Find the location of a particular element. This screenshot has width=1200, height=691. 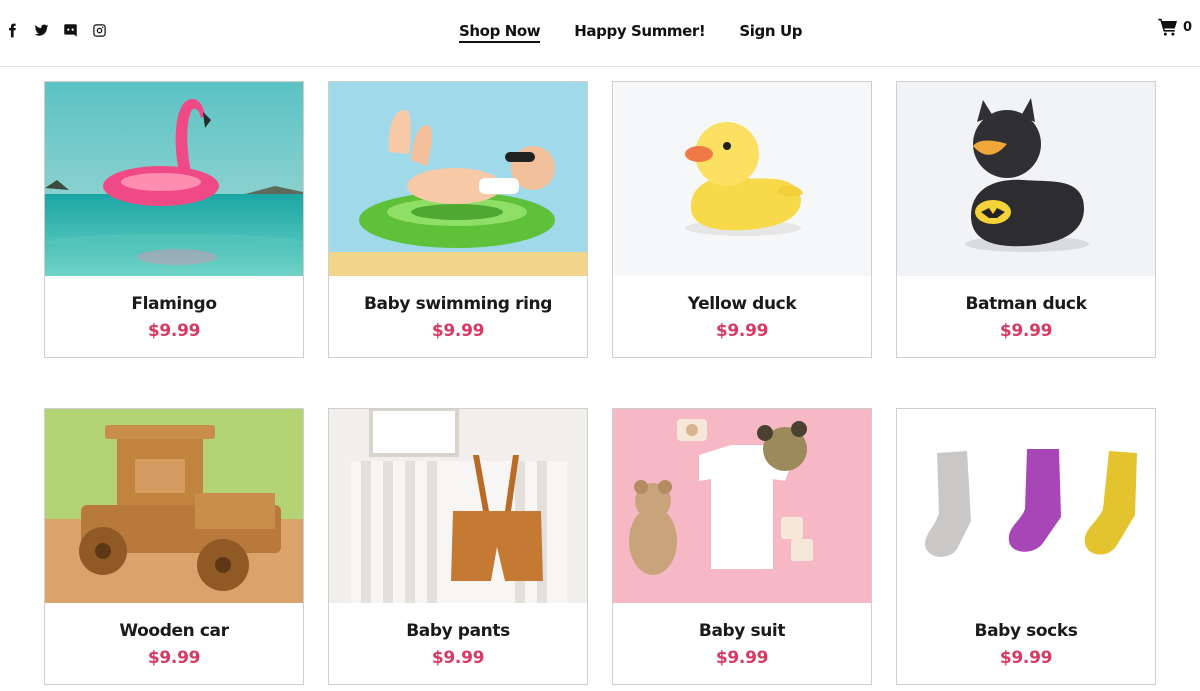

top-header: Shop Now Happy Summer! Sign Up 0 is located at coordinates (600, 33).